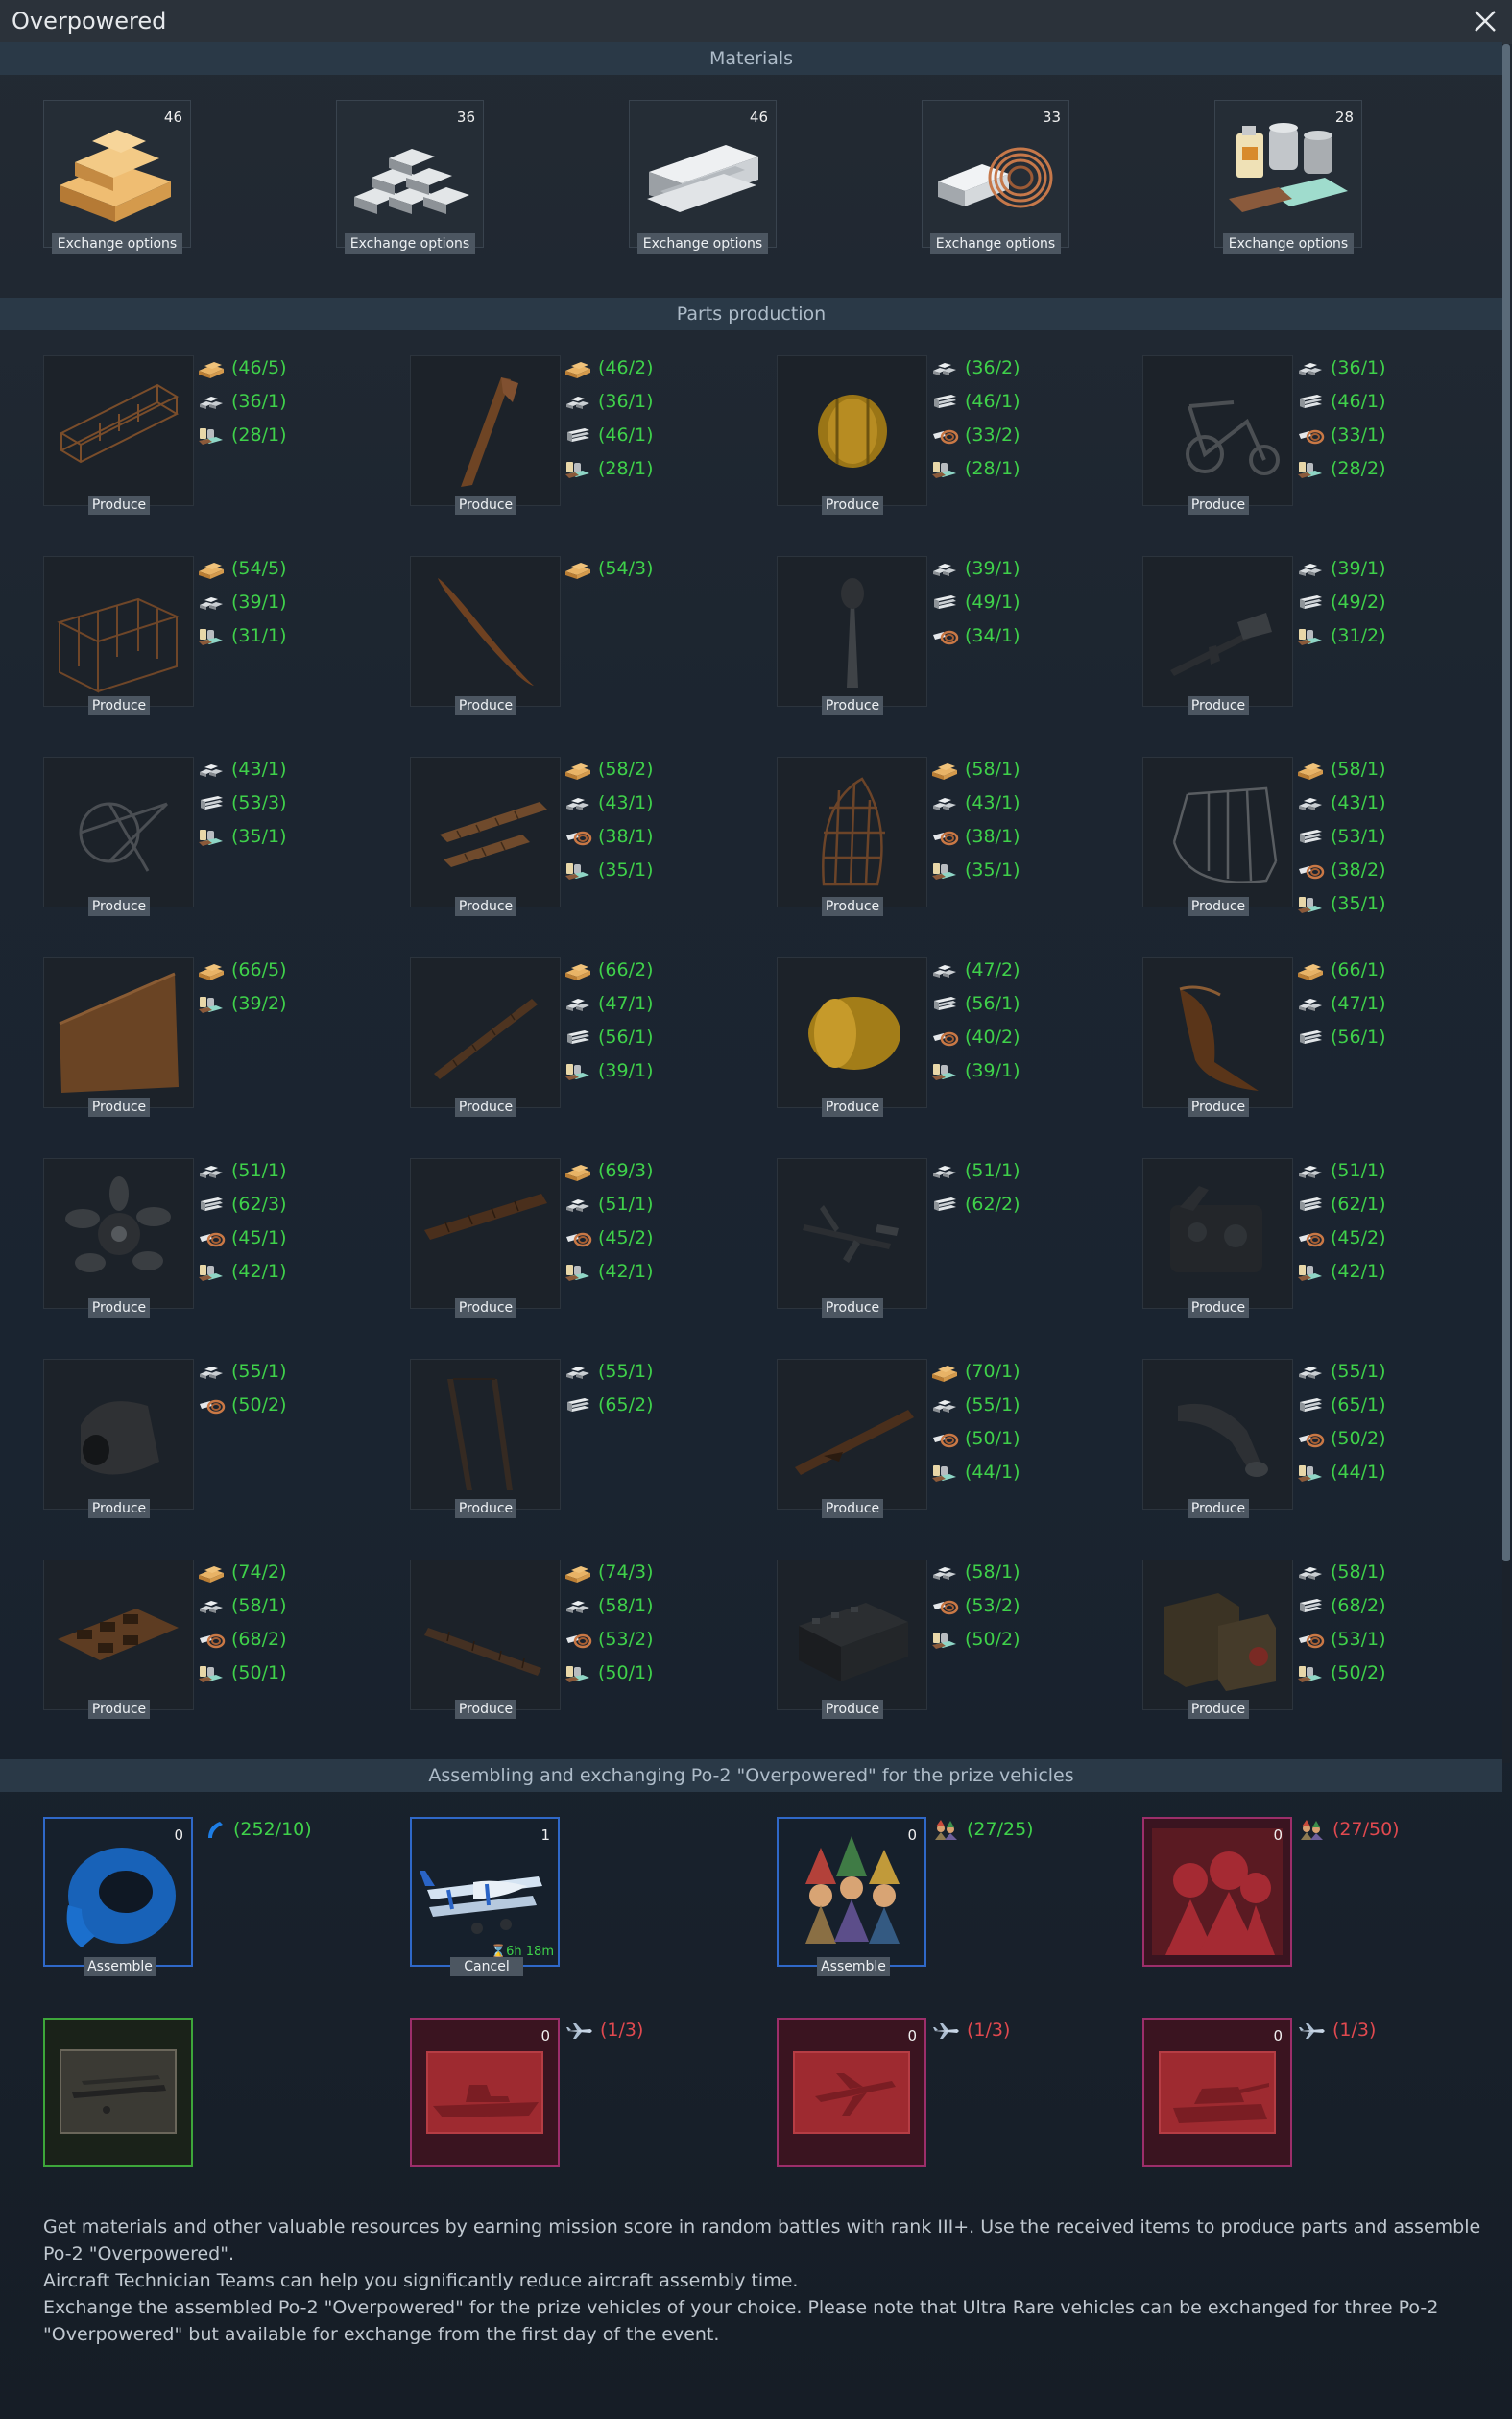 The height and width of the screenshot is (2419, 1512). Describe the element at coordinates (485, 1897) in the screenshot. I see `assembly-slot-plane: 1 ⌛6h 18m Cancel` at that location.